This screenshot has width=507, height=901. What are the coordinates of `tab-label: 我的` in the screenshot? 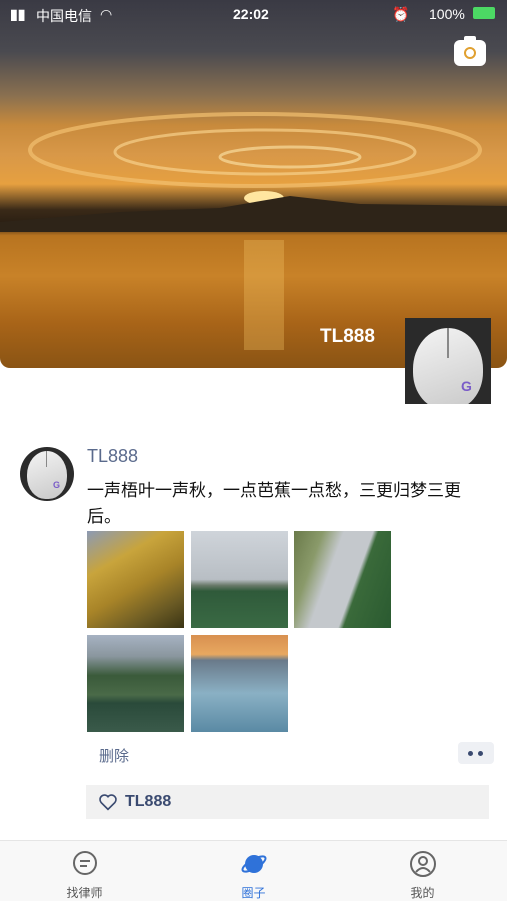 It's located at (422, 893).